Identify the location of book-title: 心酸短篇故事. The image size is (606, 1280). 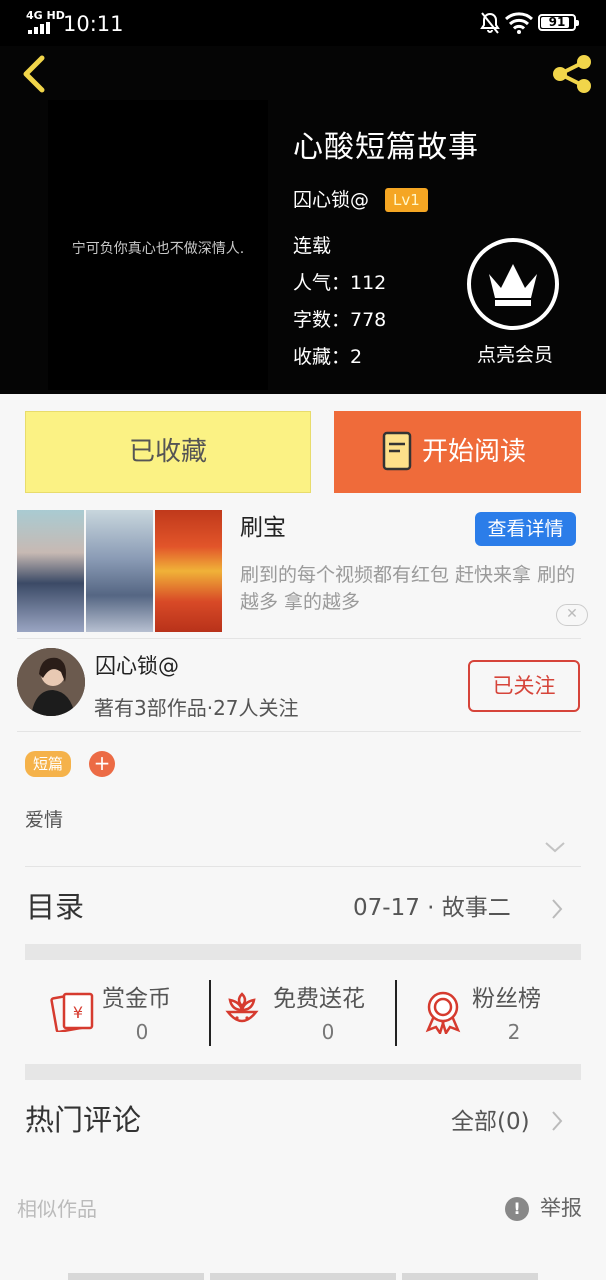
(386, 147).